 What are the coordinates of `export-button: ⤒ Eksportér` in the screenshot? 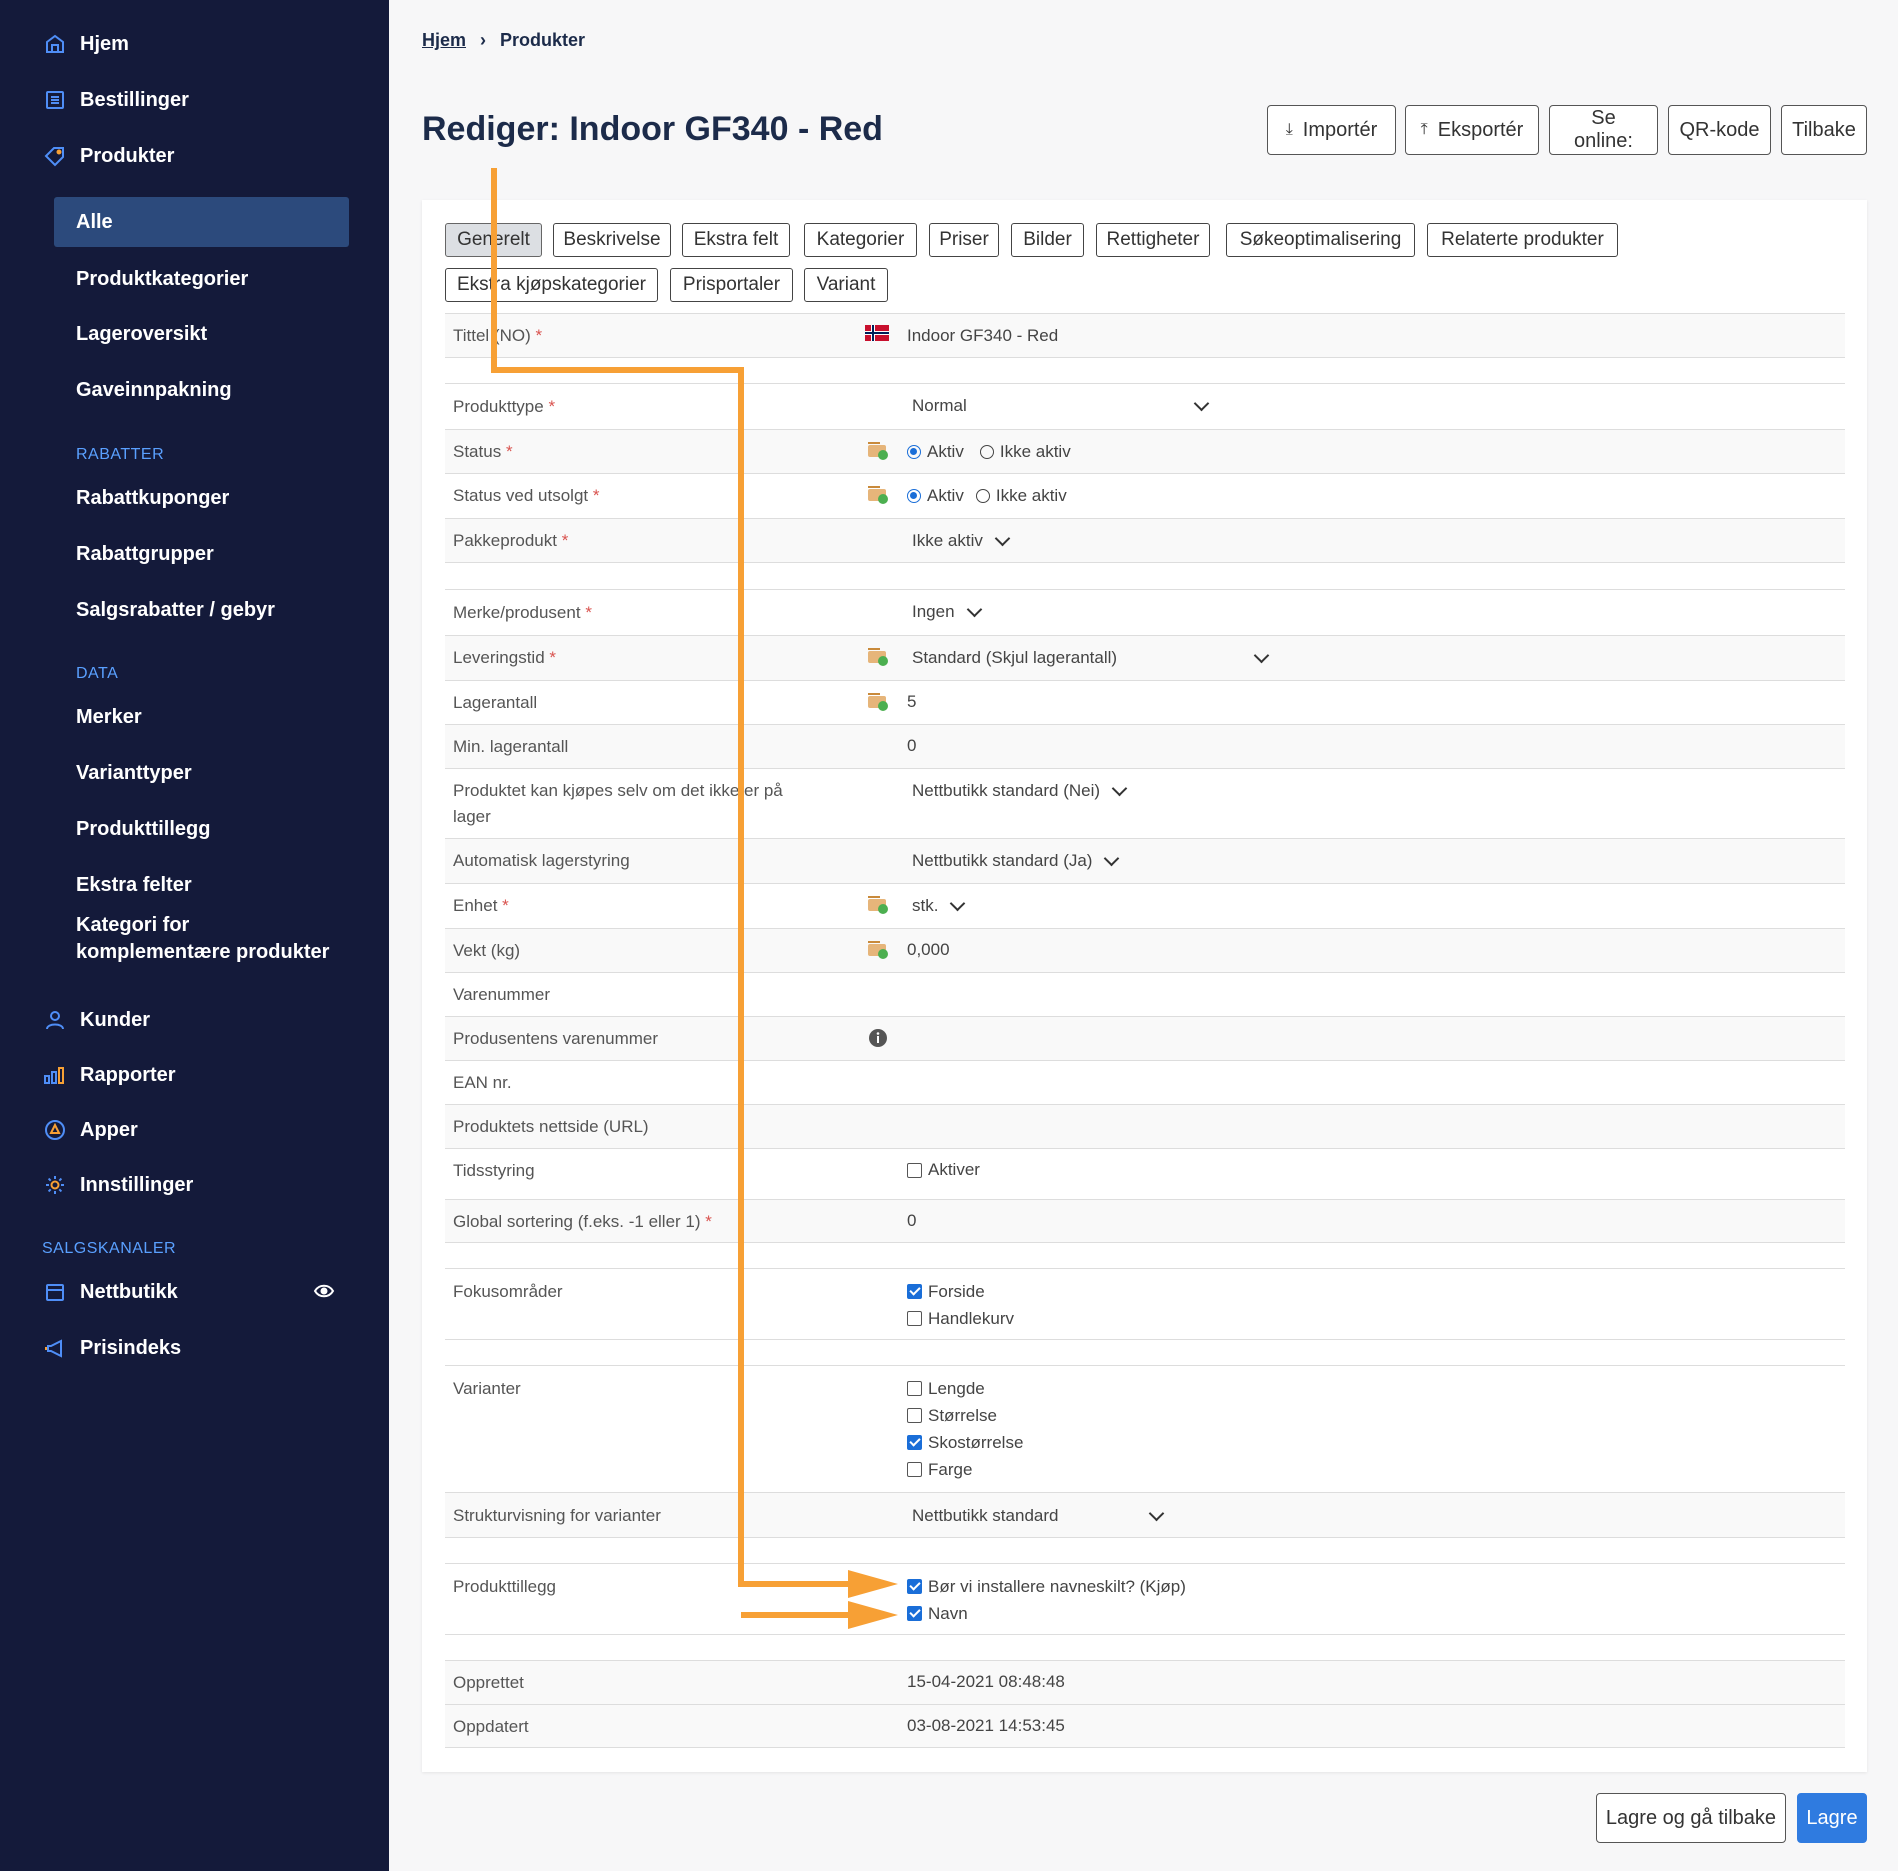 It's located at (1472, 130).